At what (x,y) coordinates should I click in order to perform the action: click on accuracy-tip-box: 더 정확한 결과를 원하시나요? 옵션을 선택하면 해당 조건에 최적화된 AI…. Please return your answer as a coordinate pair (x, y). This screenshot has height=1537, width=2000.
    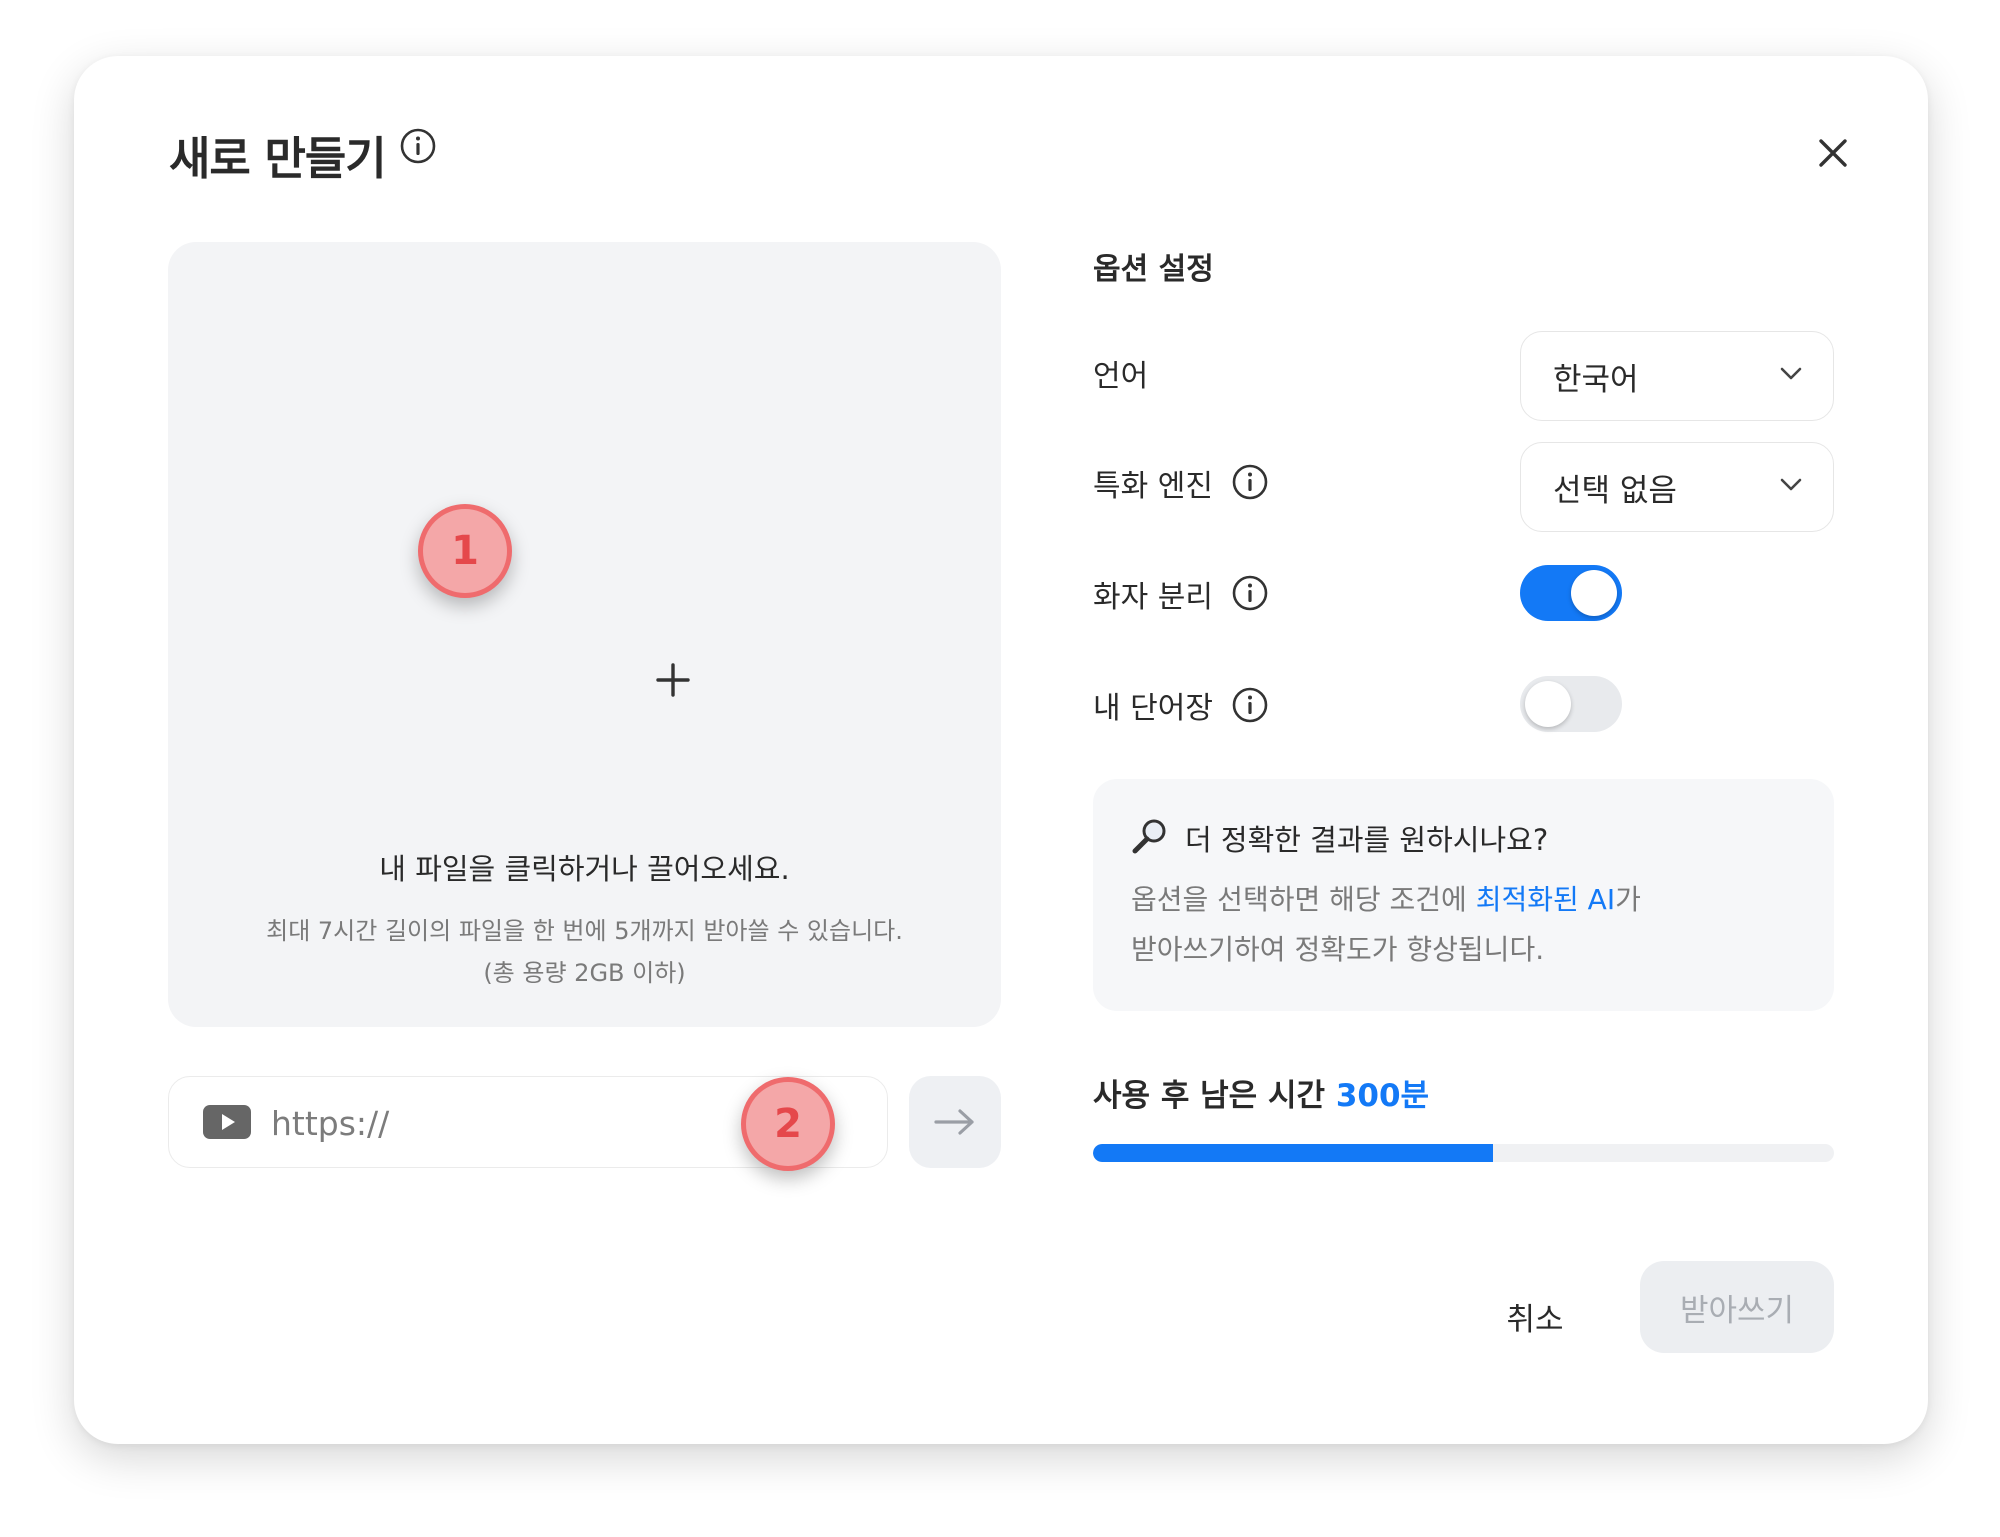
    Looking at the image, I should click on (1463, 895).